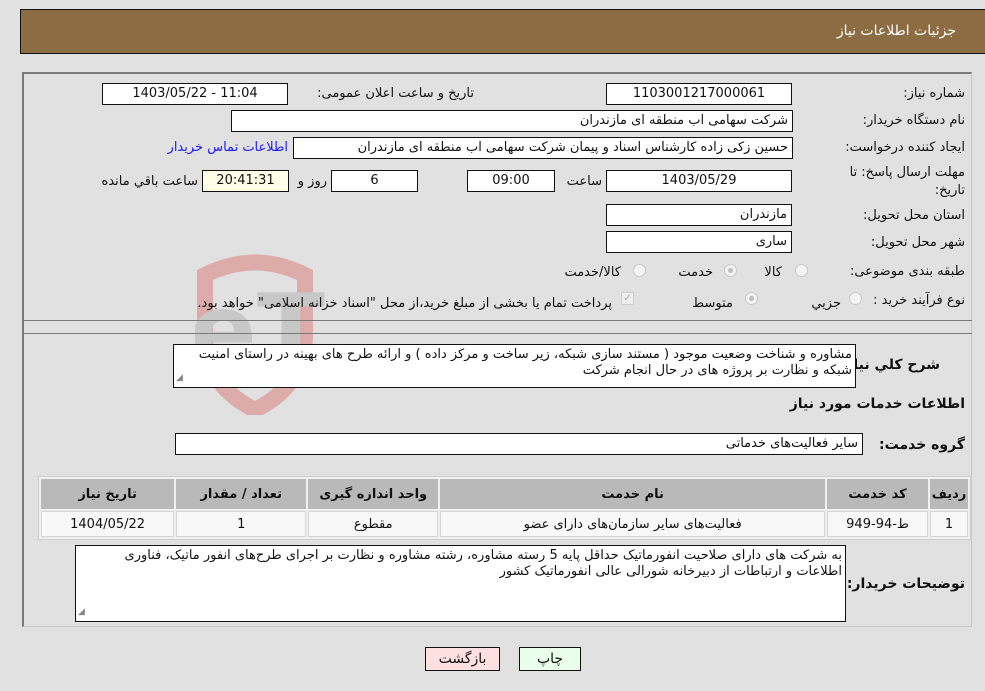  I want to click on category-option-goods: کالا, so click(773, 272).